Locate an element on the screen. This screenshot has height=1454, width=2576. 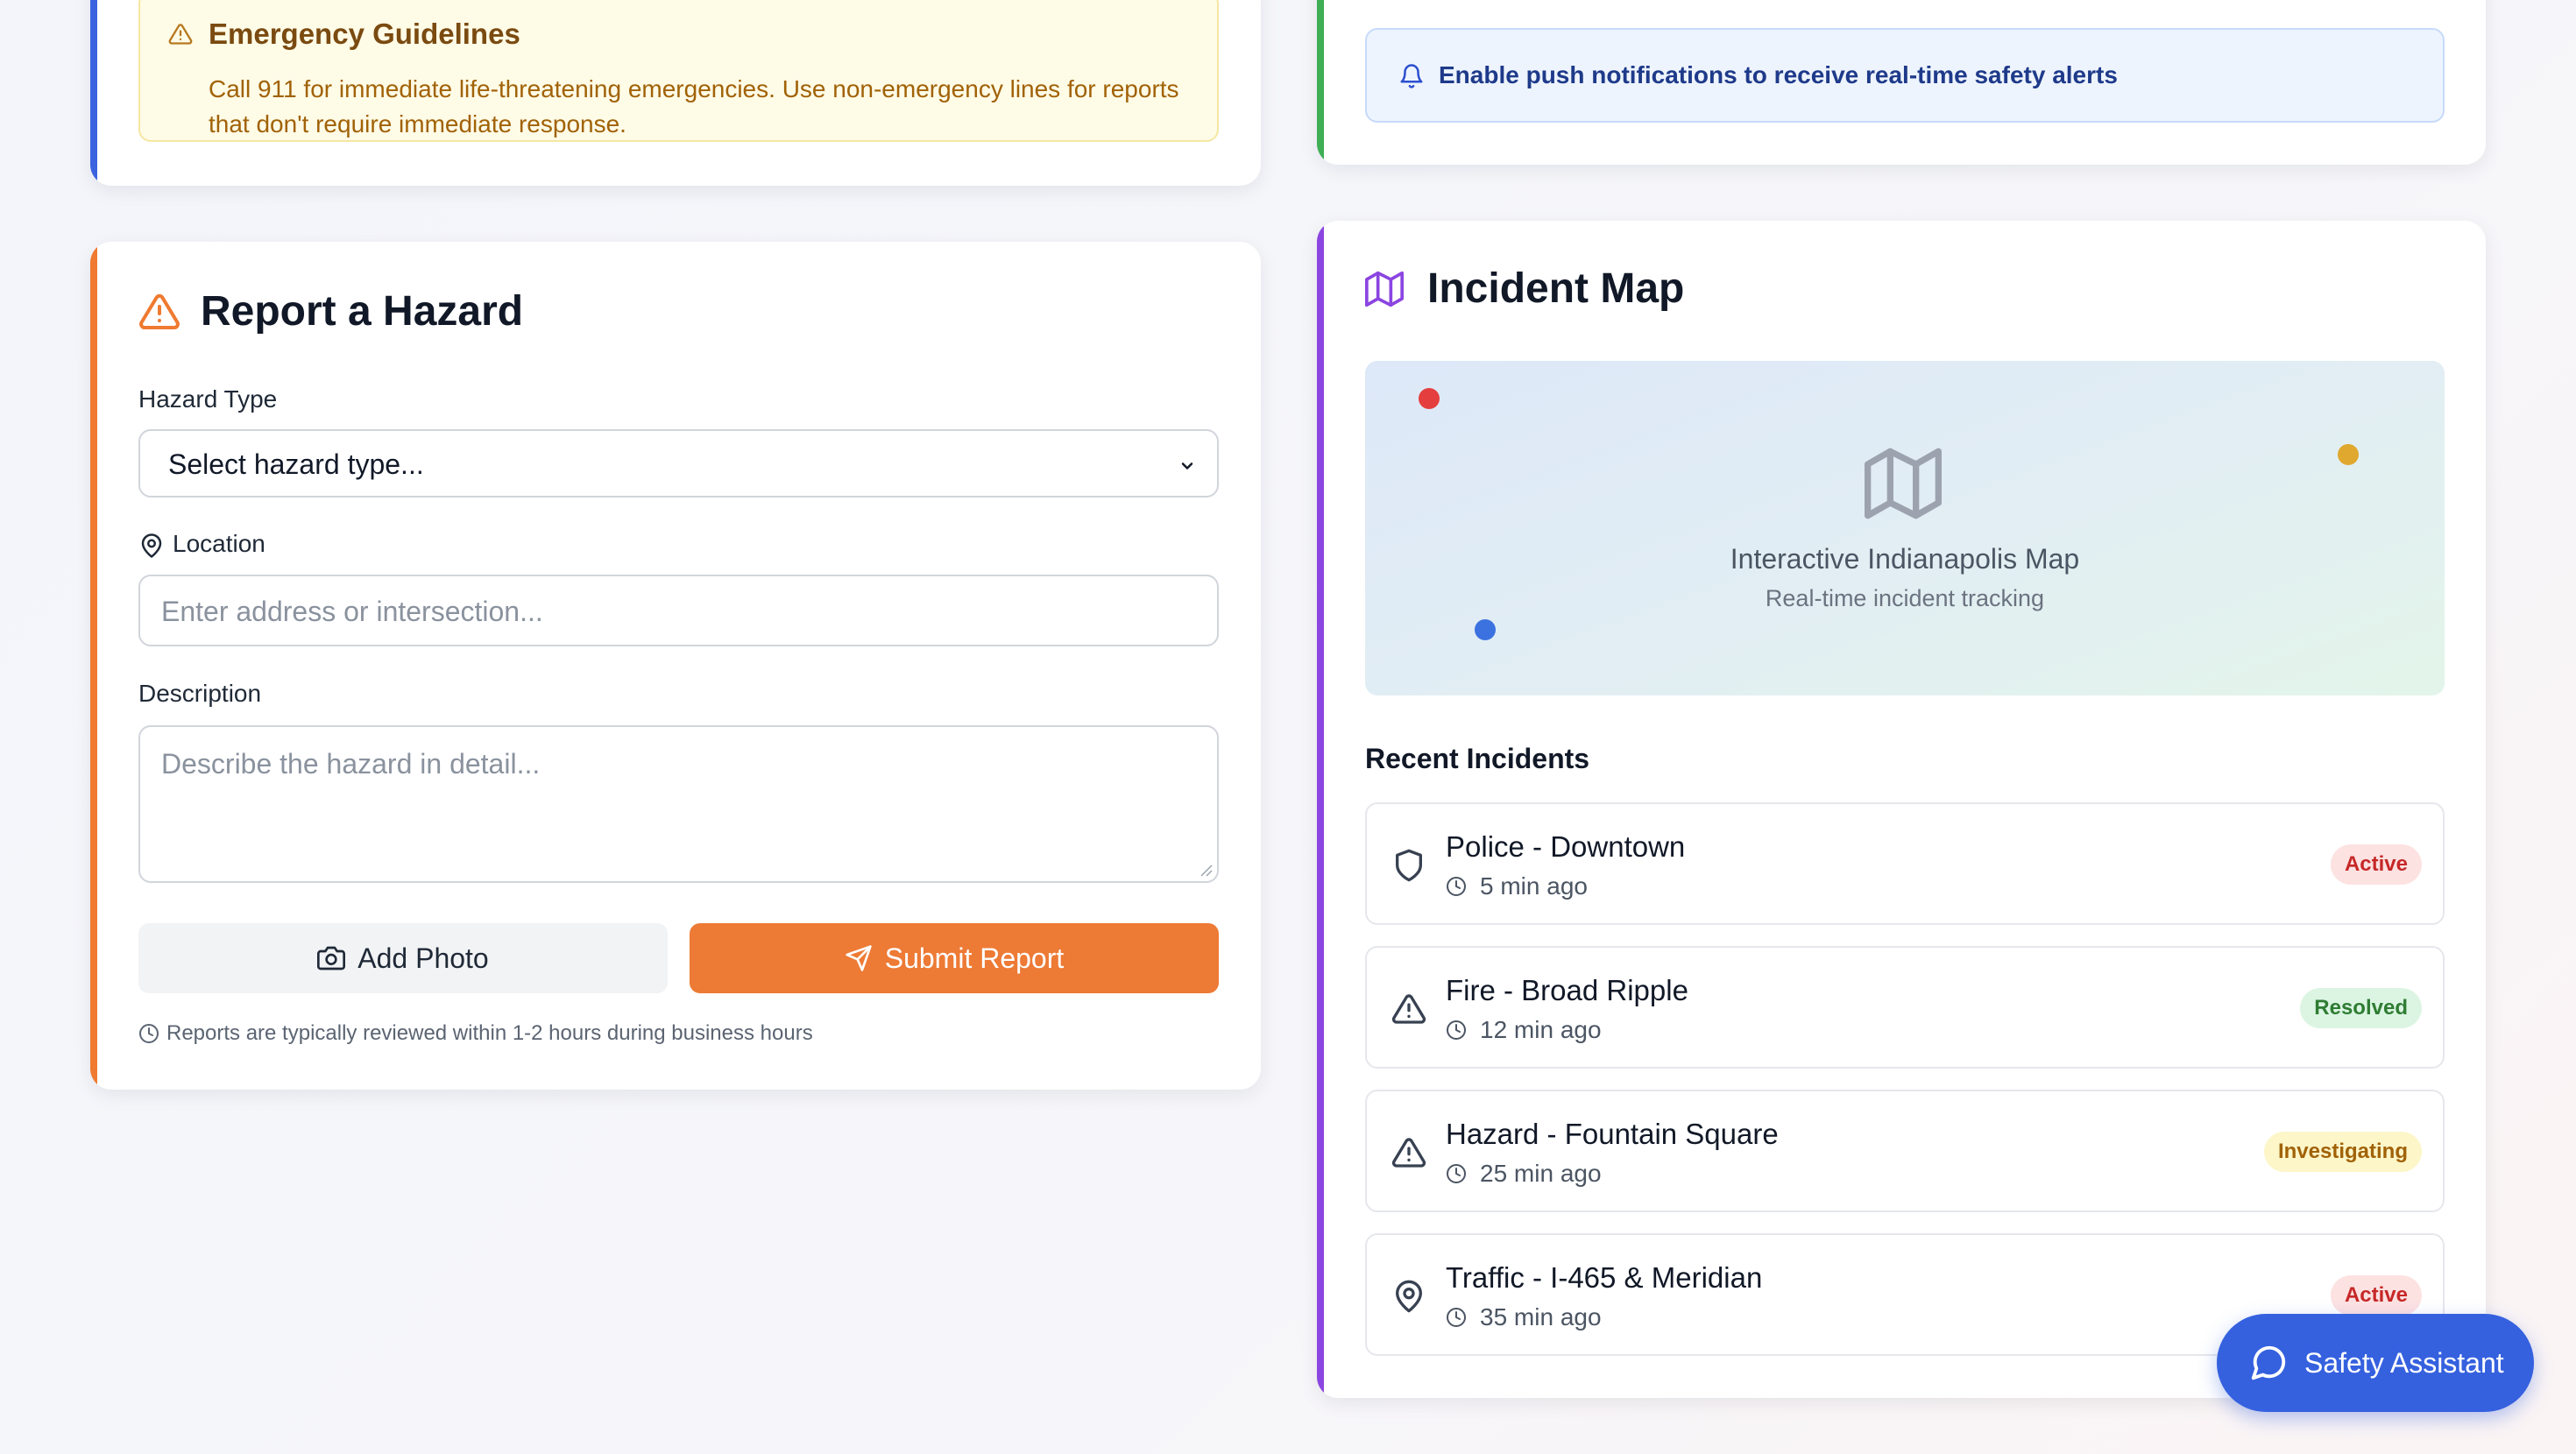
add-photo-label: Add Photo is located at coordinates (423, 958).